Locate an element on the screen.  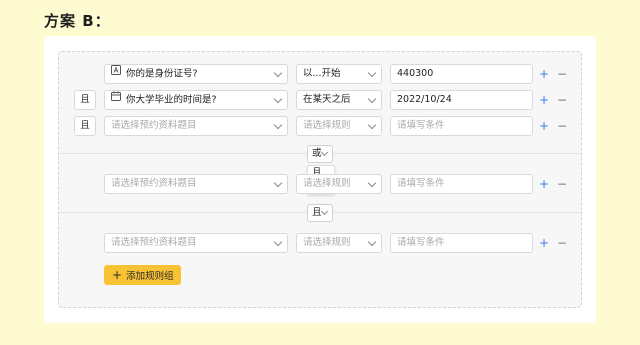
add-rule-group-button: + 添加规则组 is located at coordinates (142, 275).